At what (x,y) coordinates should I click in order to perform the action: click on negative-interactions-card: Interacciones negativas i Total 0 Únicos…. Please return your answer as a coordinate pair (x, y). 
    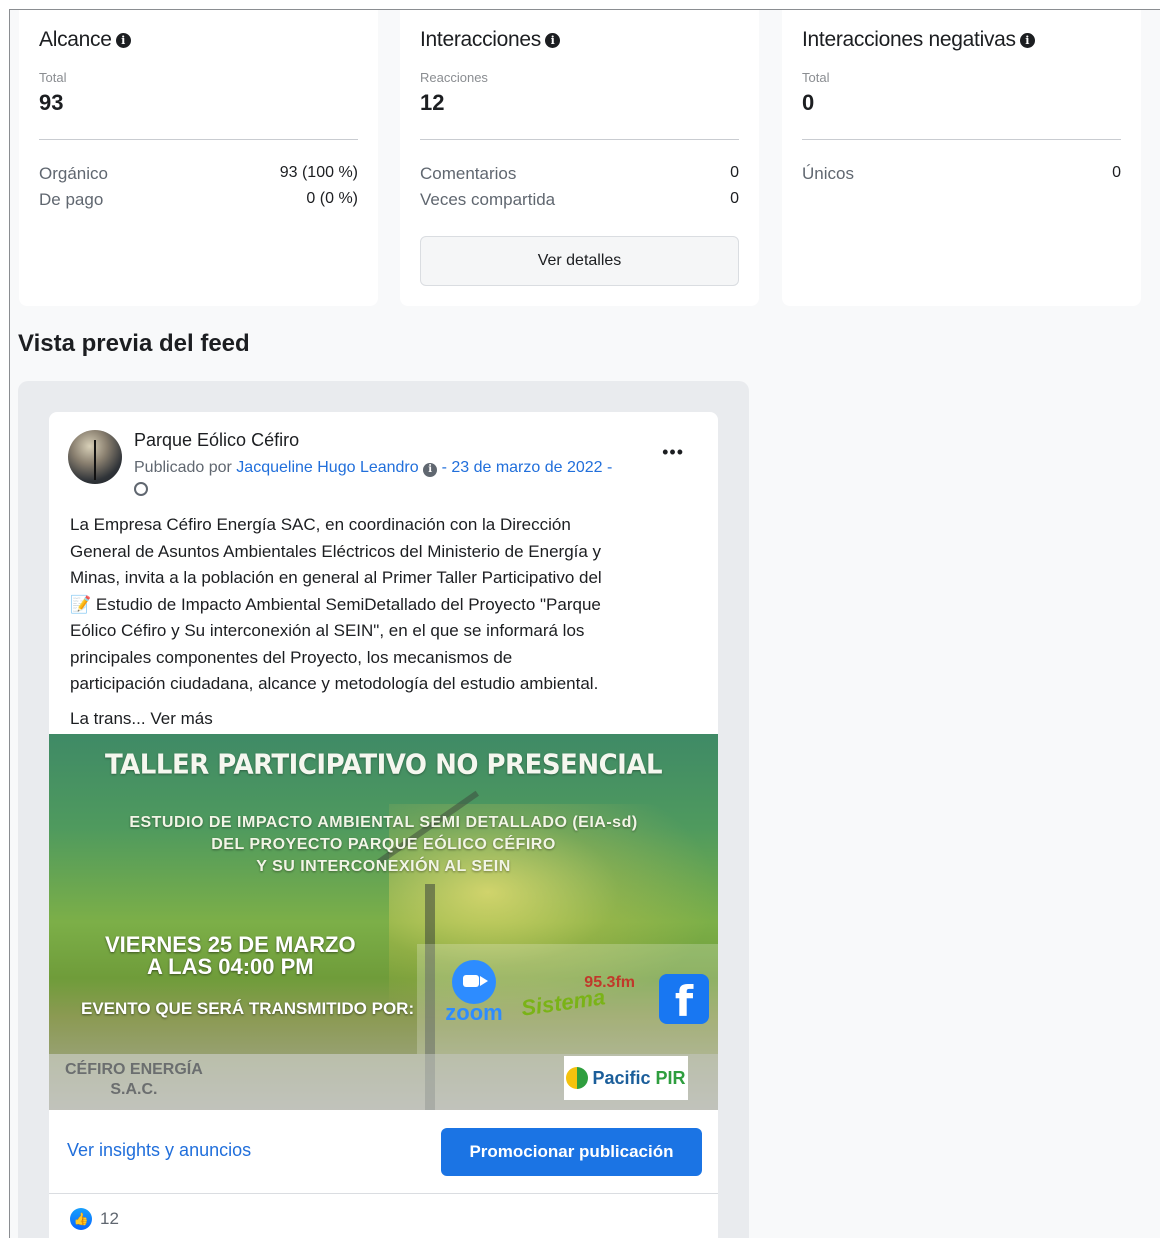
    Looking at the image, I should click on (961, 158).